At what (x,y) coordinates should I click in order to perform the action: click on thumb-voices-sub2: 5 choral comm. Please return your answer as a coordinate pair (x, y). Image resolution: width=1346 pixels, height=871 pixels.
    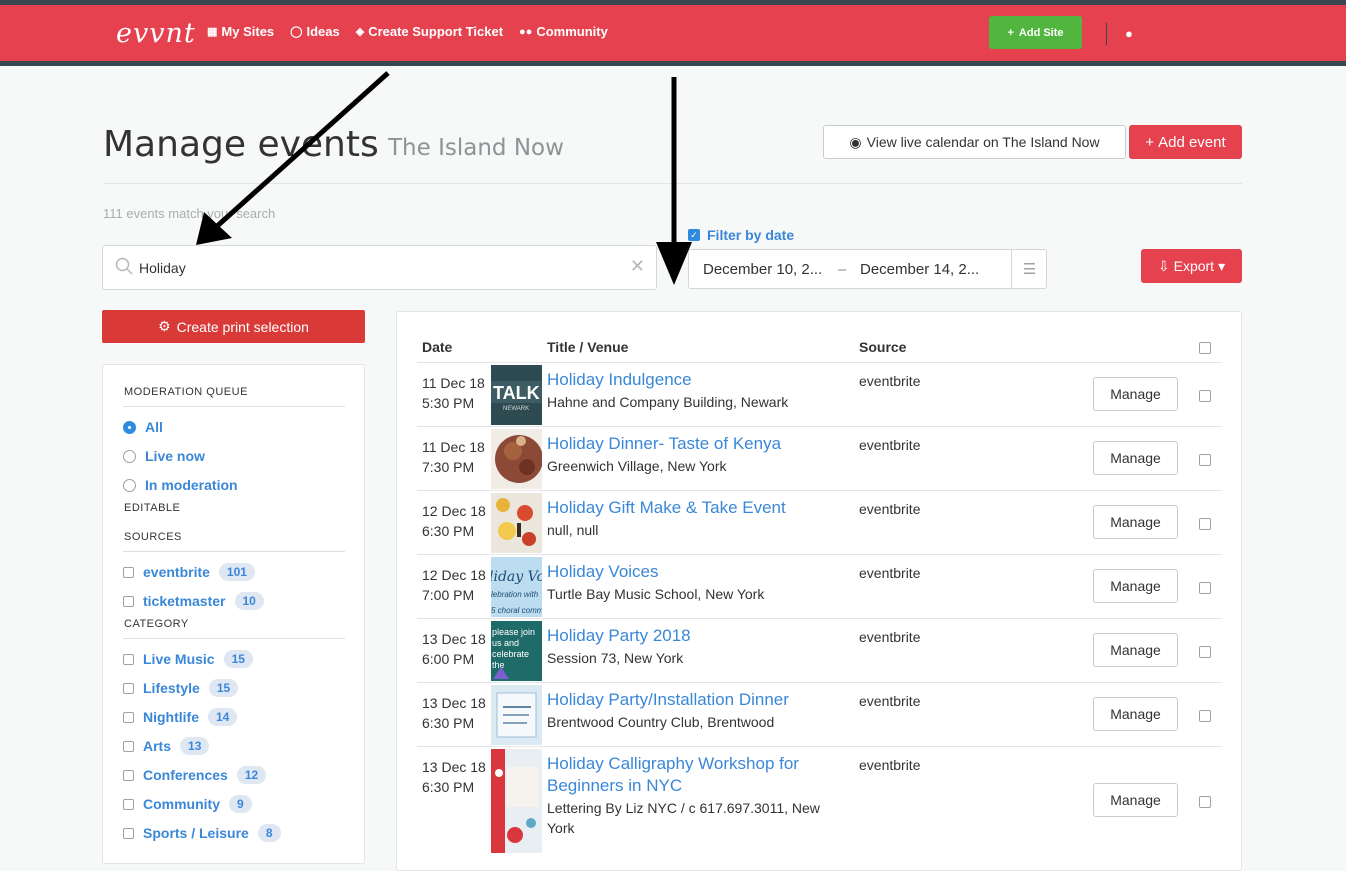
    Looking at the image, I should click on (516, 610).